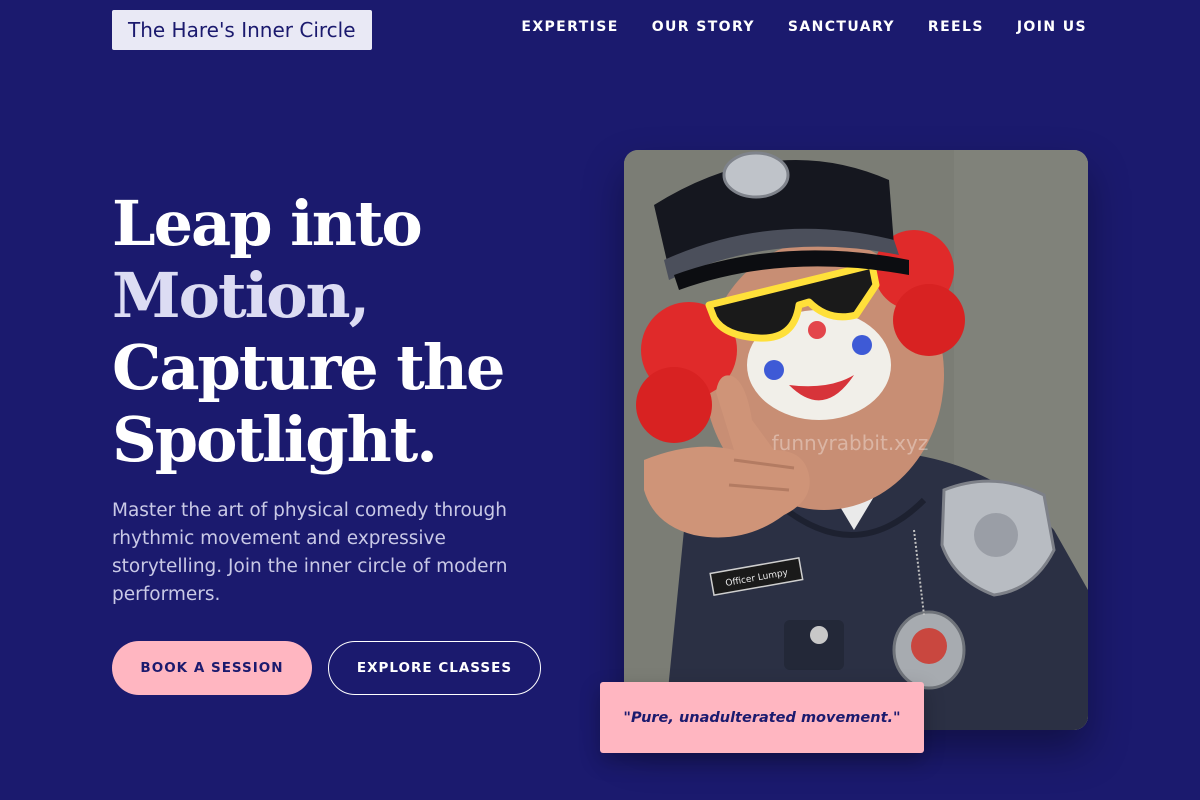 This screenshot has height=800, width=1200. I want to click on photo-watermark: funnyrabbit.xyz, so click(850, 443).